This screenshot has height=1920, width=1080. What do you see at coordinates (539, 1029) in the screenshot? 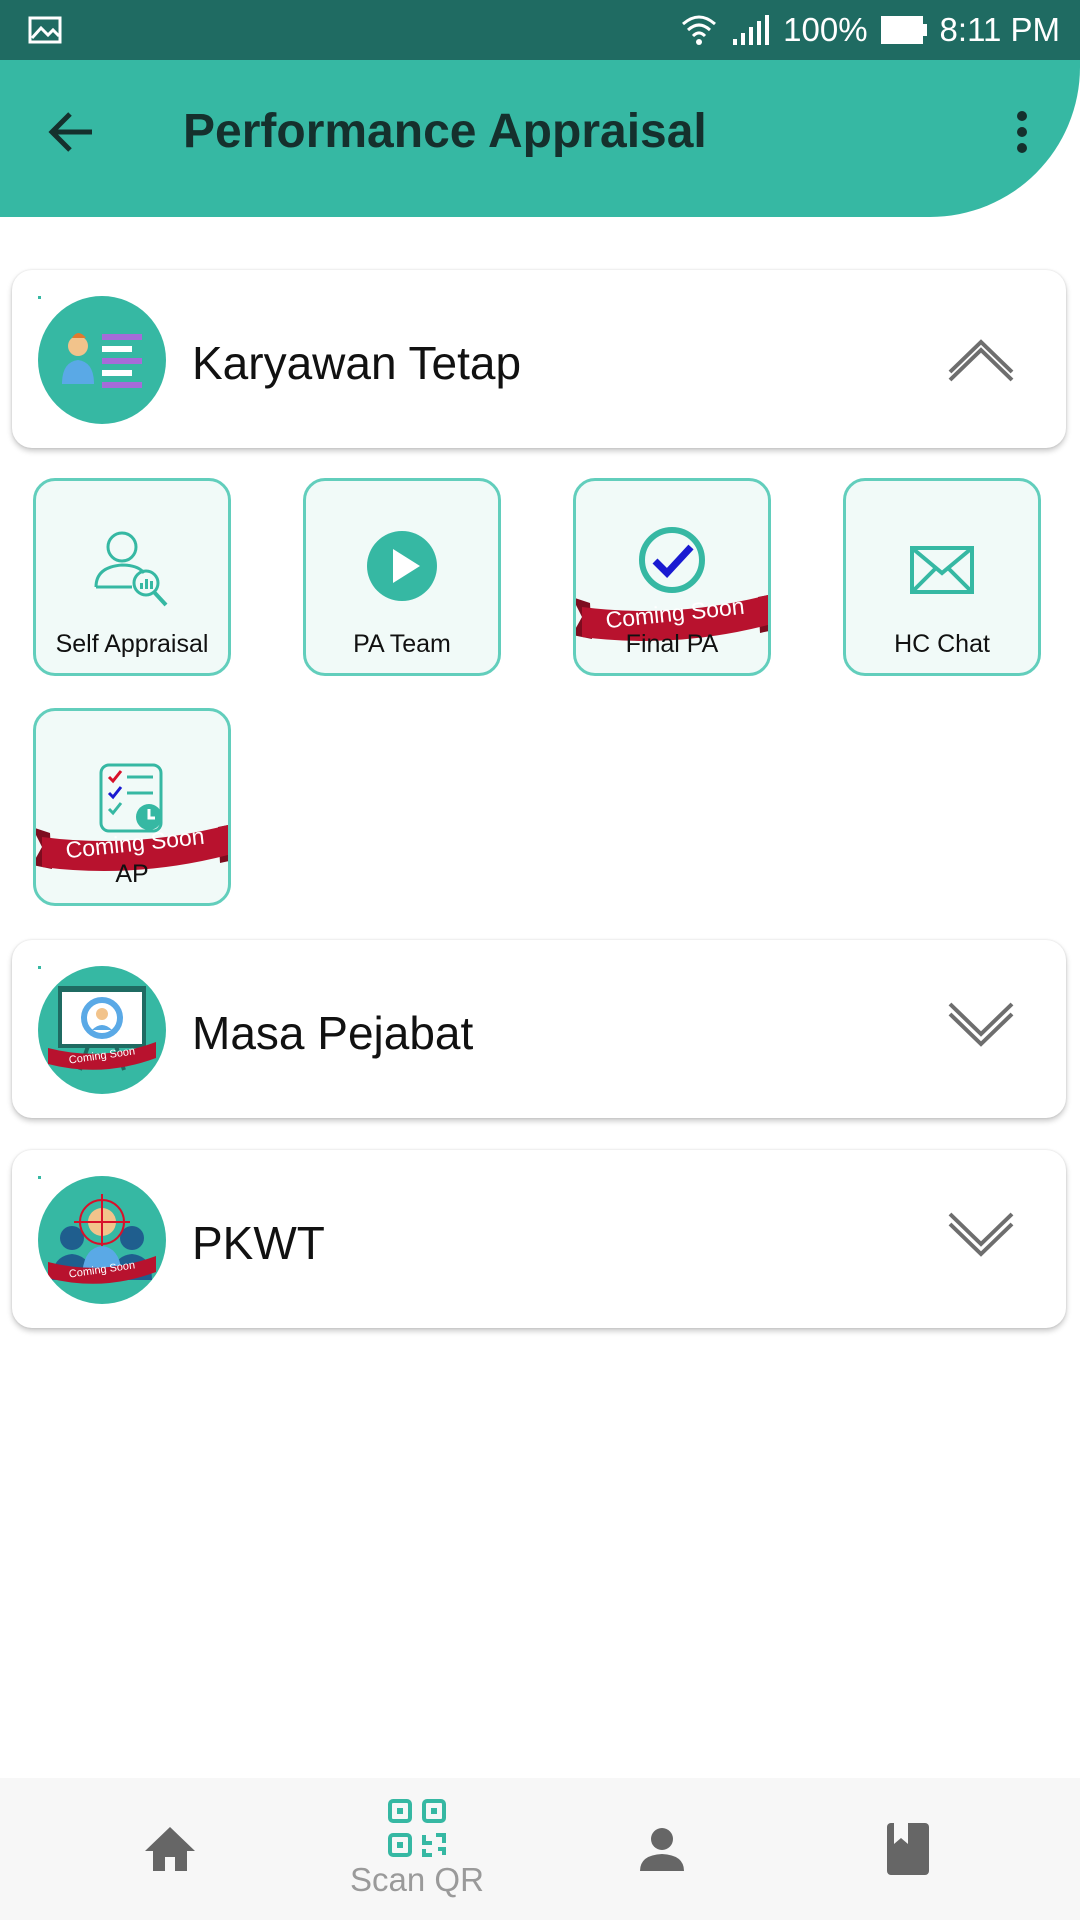
I see `section-masa-pejabat: Coming Soon Masa Pejabat` at bounding box center [539, 1029].